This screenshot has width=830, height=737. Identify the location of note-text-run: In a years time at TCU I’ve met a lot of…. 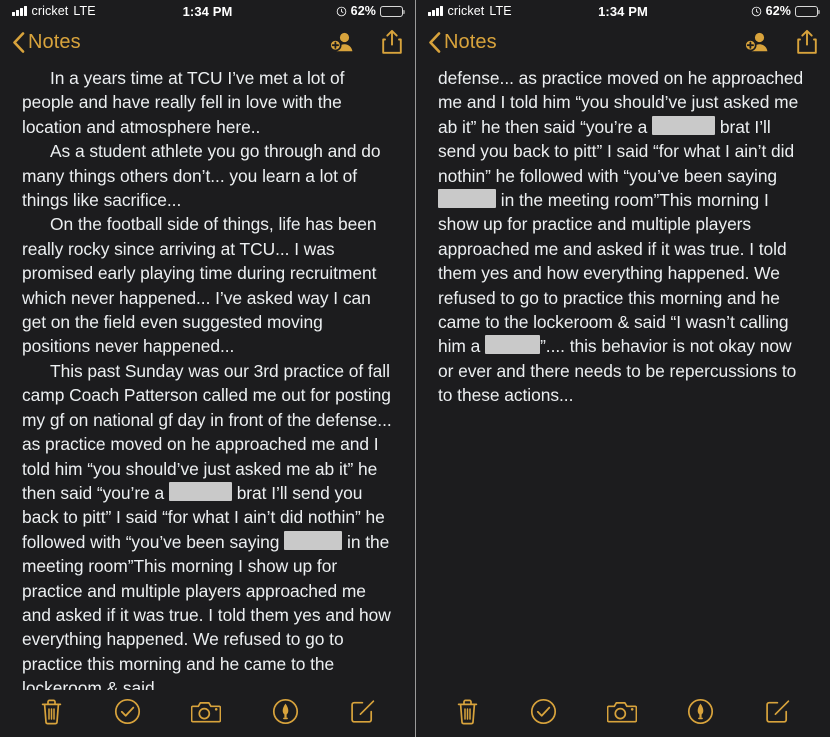
(183, 102).